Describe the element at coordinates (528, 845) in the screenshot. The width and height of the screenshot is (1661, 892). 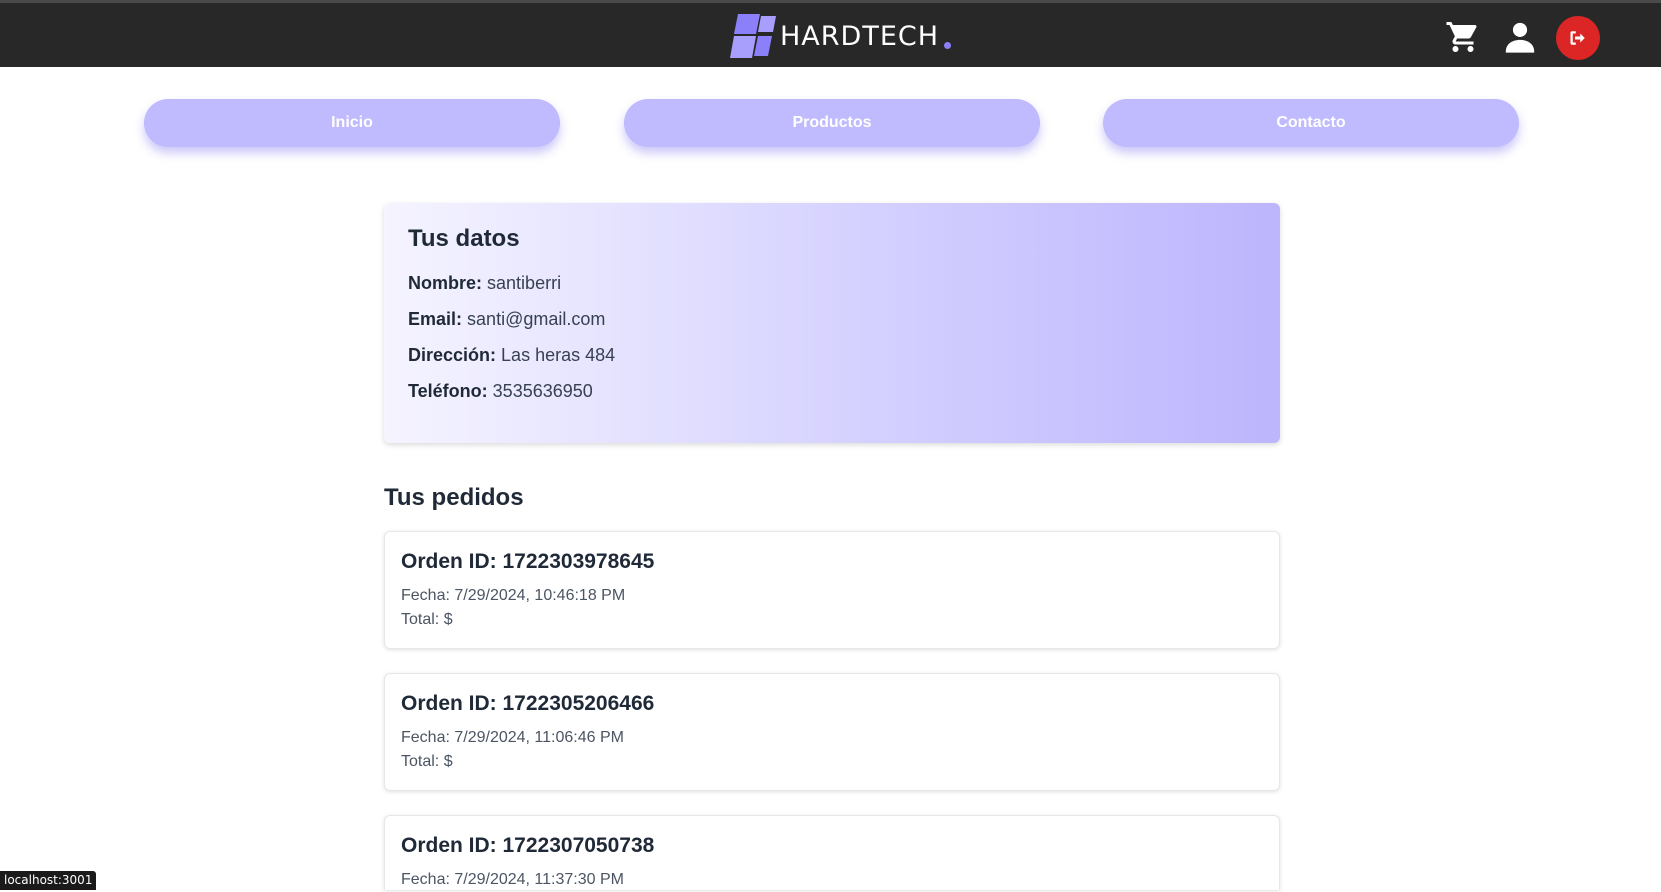
I see `order-id: Orden ID: 1722307050738` at that location.